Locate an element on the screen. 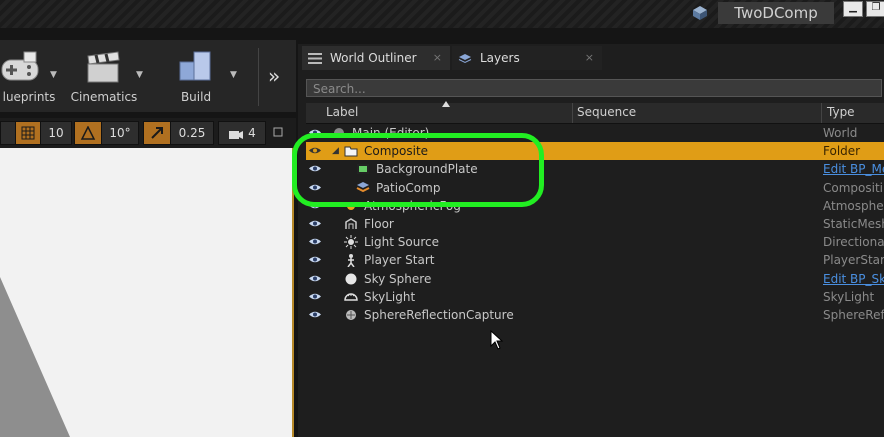 Image resolution: width=884 pixels, height=437 pixels. outliner-row: Player Start PlayerStart is located at coordinates (595, 260).